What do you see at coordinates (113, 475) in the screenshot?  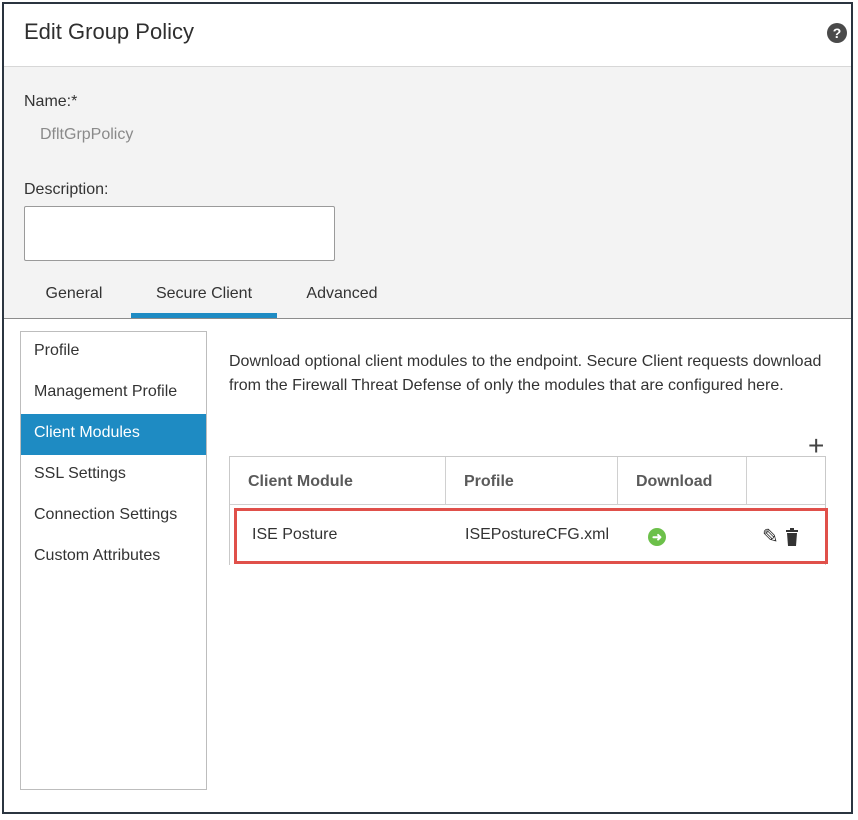 I see `sidebar-item-ssl-settings: SSL Settings` at bounding box center [113, 475].